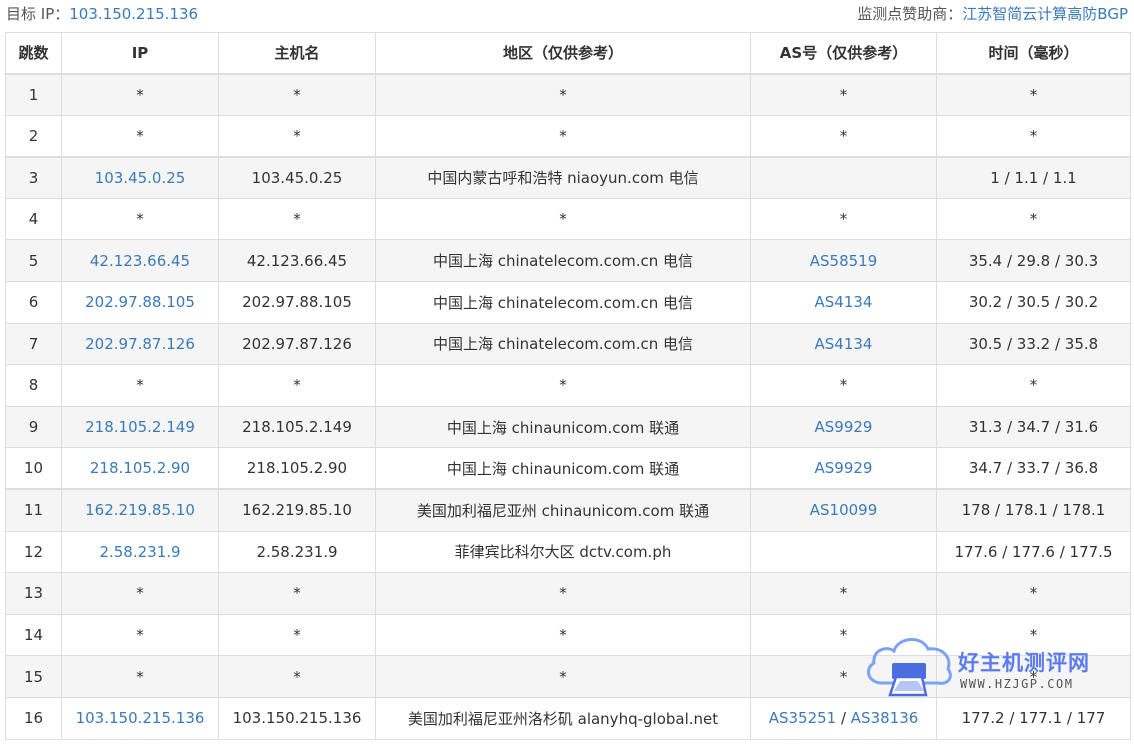 The image size is (1134, 747). I want to click on time-value: 178 / 178.1 / 178.1, so click(1033, 510).